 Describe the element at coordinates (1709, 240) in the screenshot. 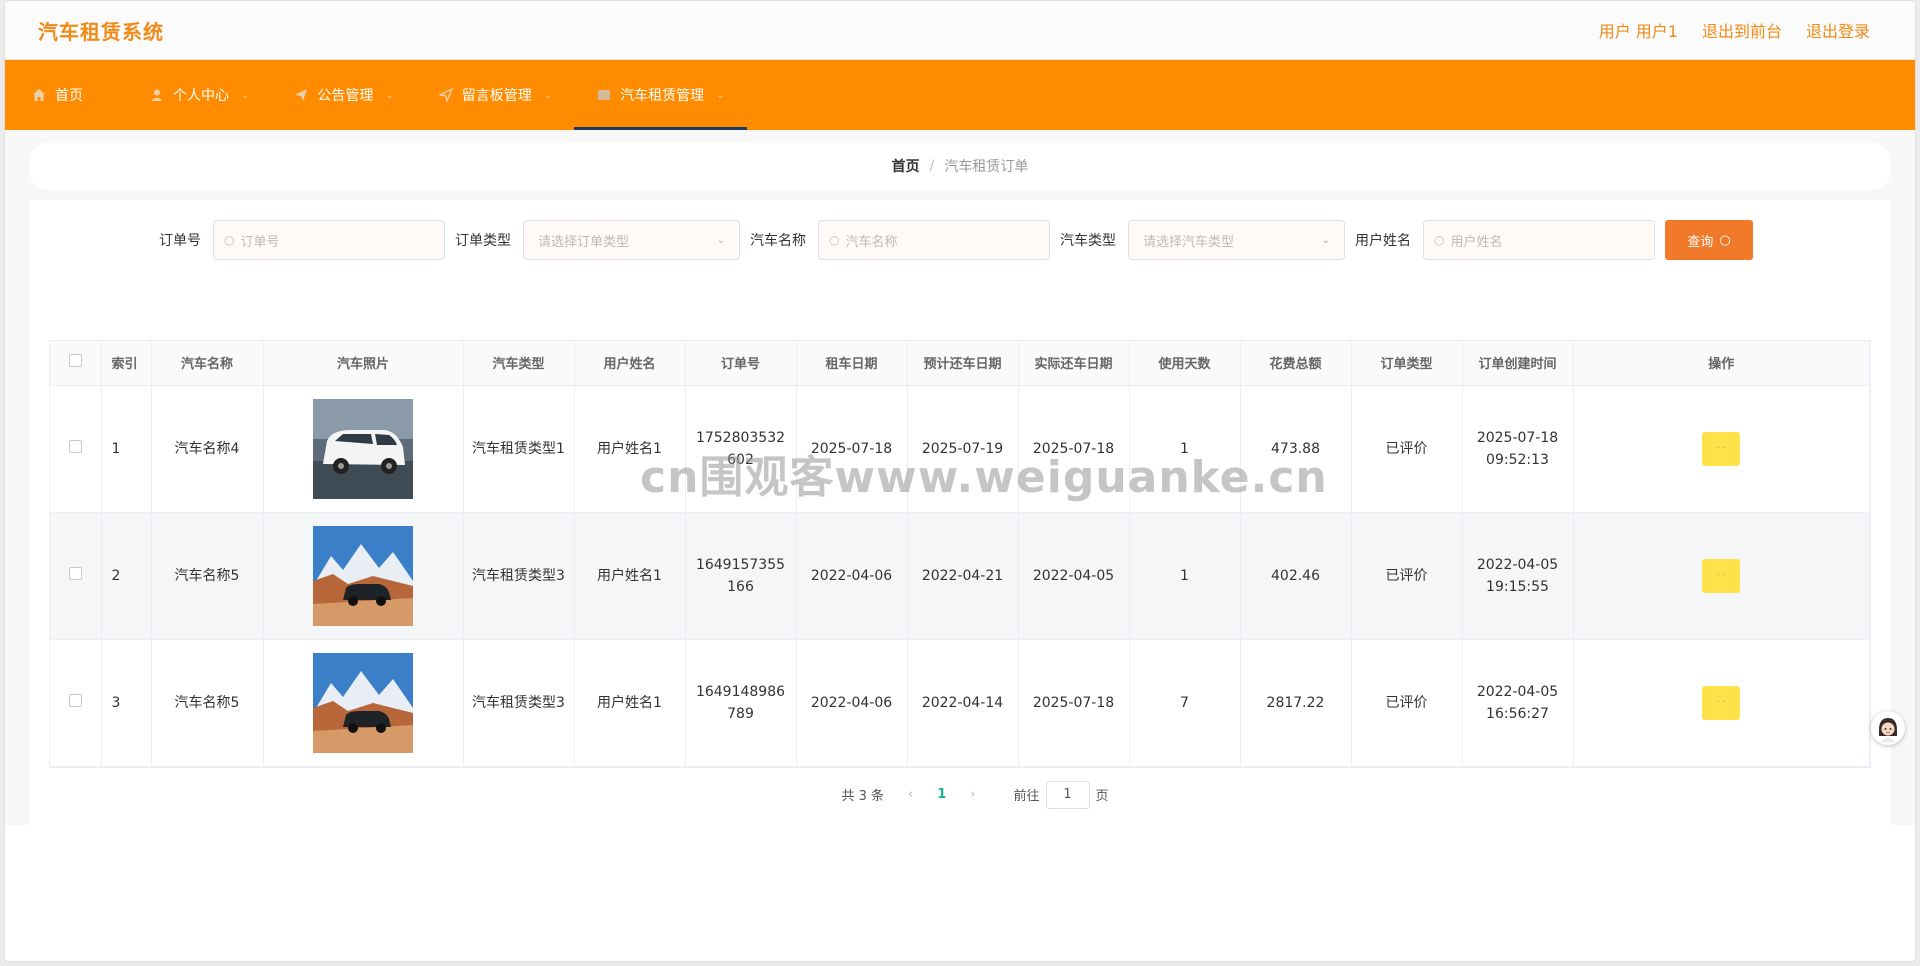

I see `query-button: 查询 ○` at that location.